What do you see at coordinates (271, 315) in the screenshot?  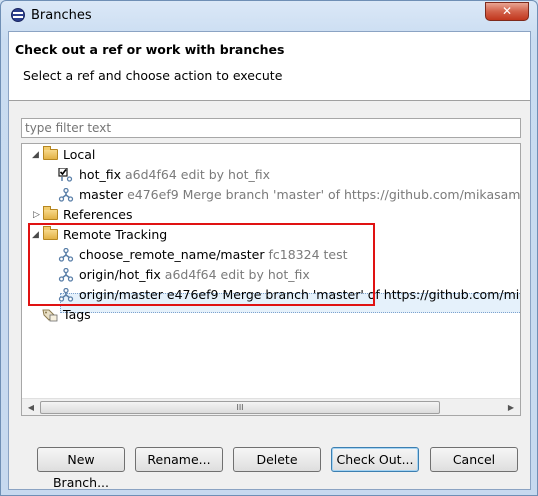 I see `tree-node-tags: Tags` at bounding box center [271, 315].